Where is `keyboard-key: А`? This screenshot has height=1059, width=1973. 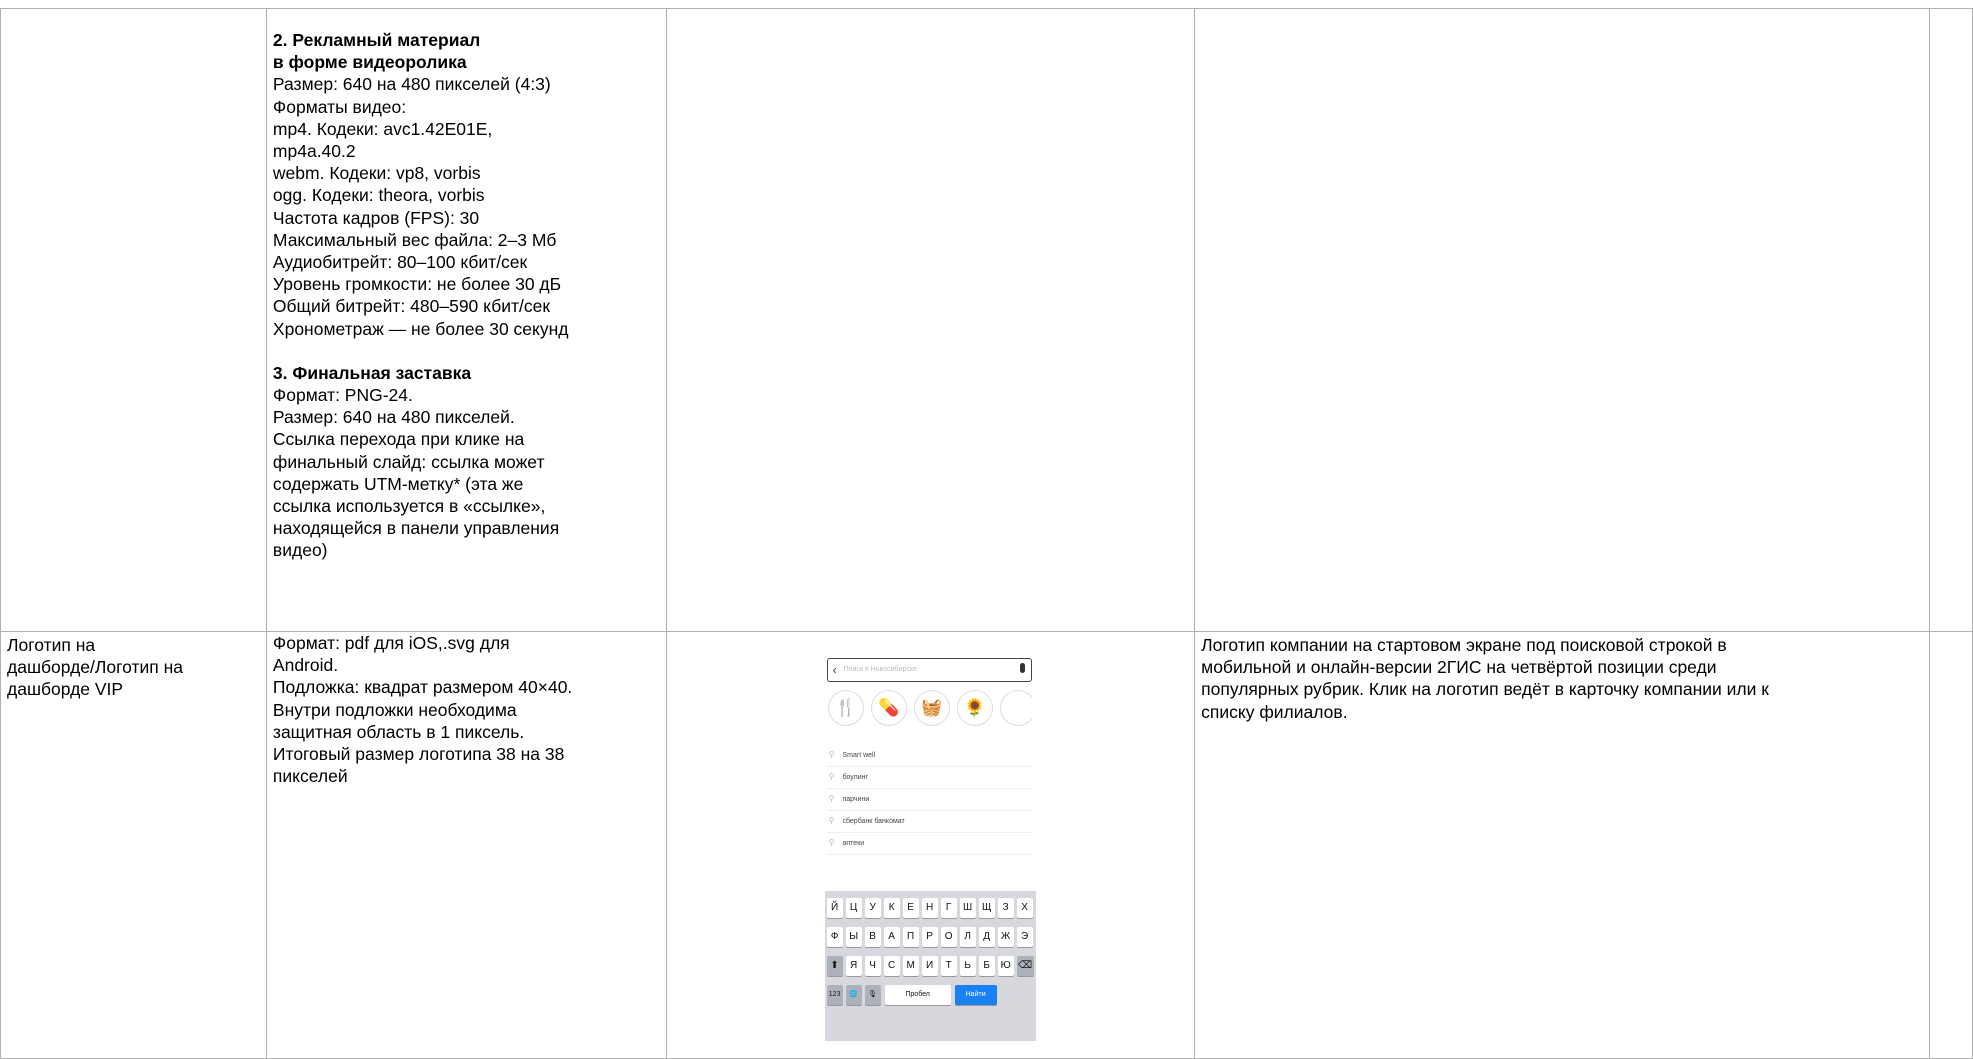
keyboard-key: А is located at coordinates (891, 937).